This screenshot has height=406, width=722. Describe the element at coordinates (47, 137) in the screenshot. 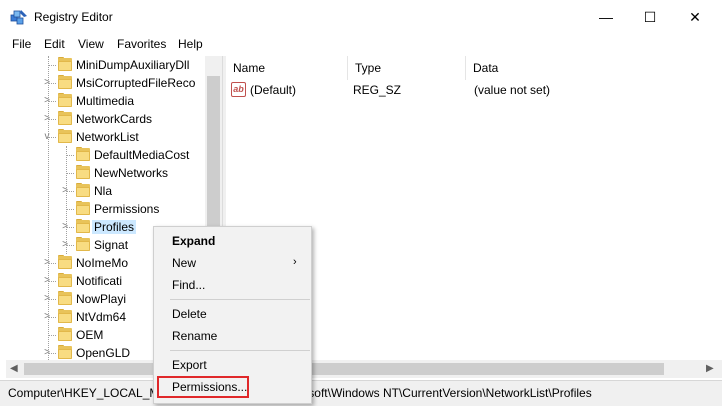

I see `collapse-chevron-icon: v` at that location.